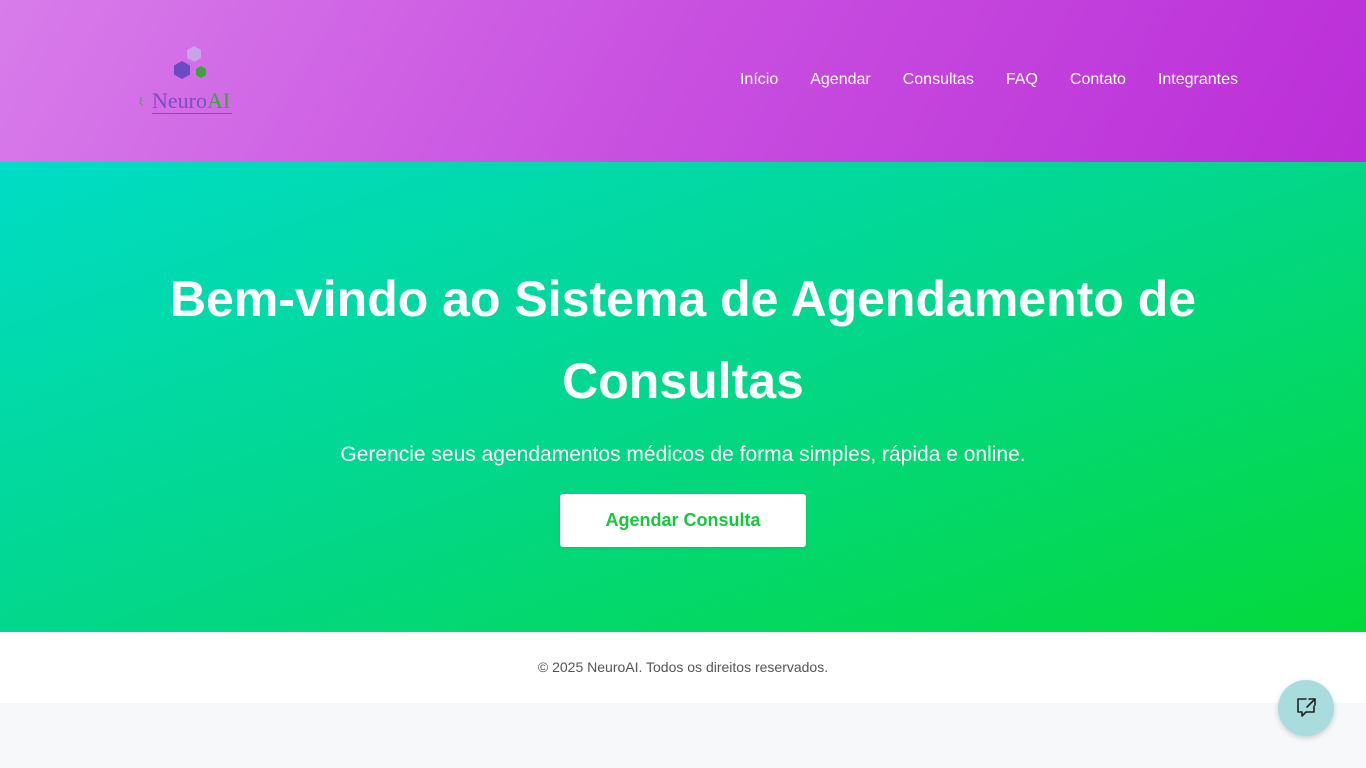 The height and width of the screenshot is (768, 1366). I want to click on schedule-appointment-button: Agendar Consulta, so click(683, 520).